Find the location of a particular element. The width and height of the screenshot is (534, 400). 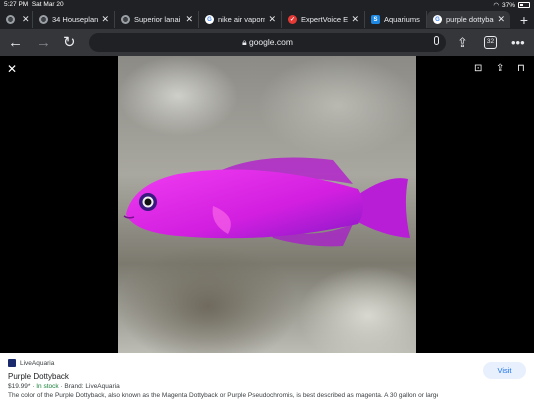

tab-5: ✓ ExpertVoice Expert ✕ is located at coordinates (323, 19).